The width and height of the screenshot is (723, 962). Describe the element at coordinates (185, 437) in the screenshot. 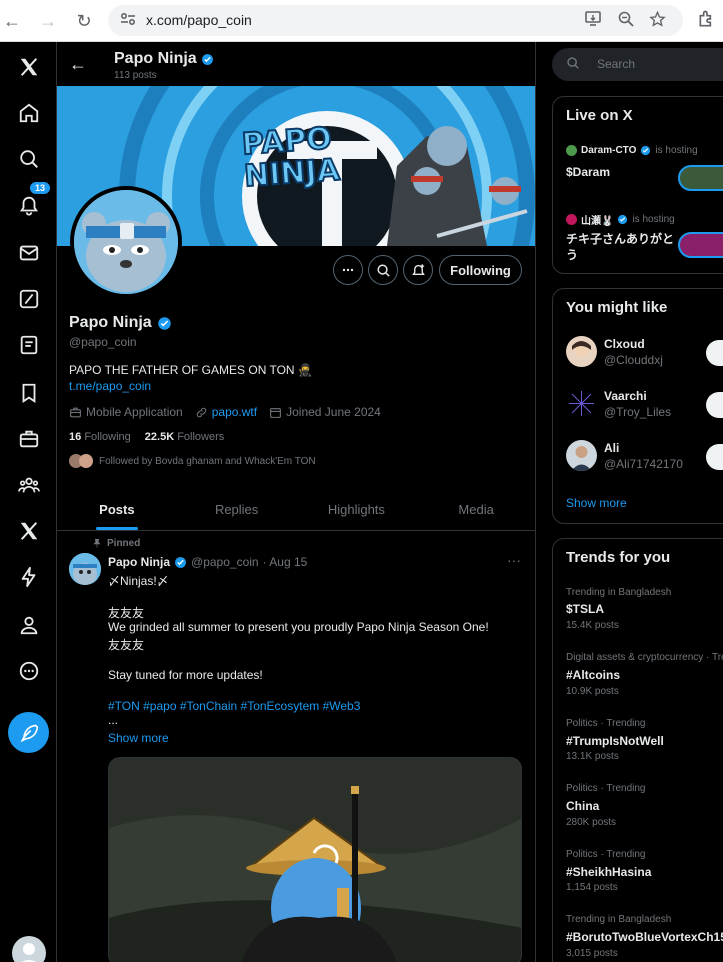

I see `followers-stat: 22.5K Followers` at that location.